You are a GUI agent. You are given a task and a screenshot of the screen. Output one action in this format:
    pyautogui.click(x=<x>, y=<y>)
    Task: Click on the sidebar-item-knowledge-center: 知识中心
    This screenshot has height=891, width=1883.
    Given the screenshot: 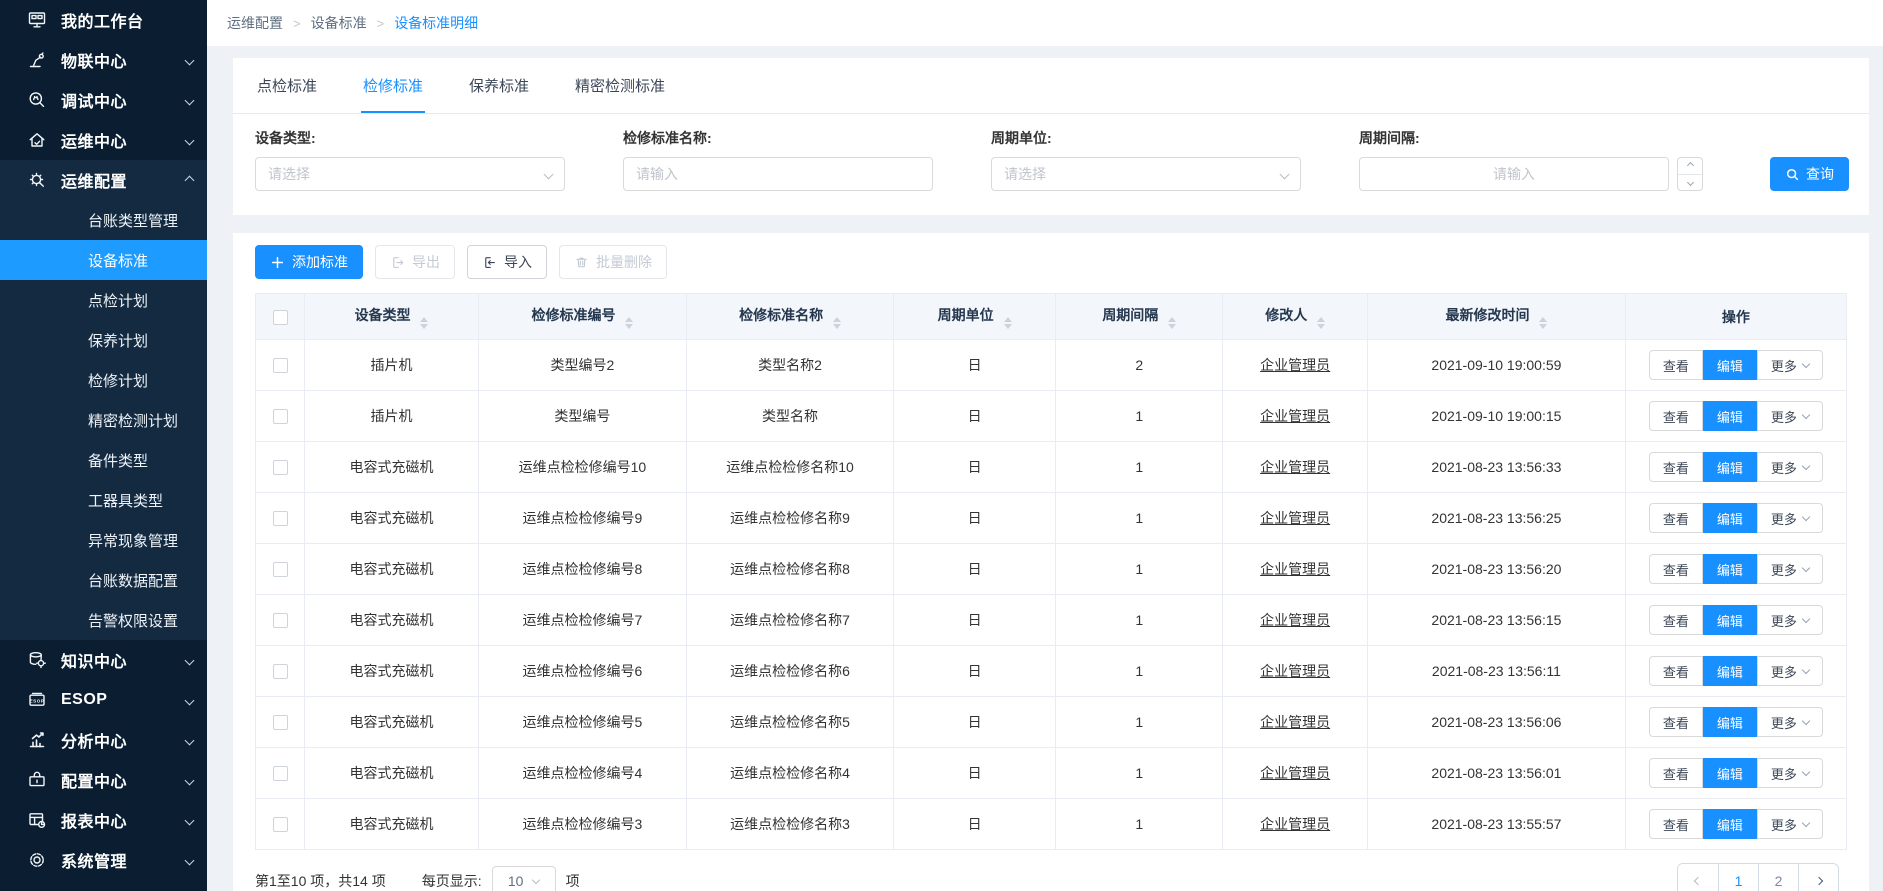 What is the action you would take?
    pyautogui.click(x=103, y=660)
    